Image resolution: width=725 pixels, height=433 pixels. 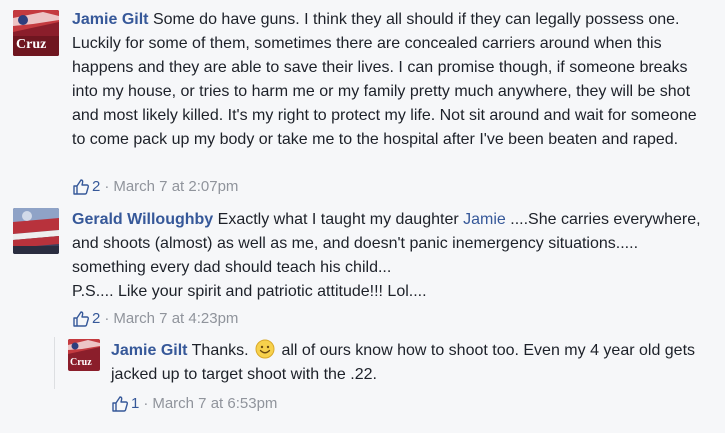 What do you see at coordinates (484, 219) in the screenshot?
I see `mention-link: Jamie` at bounding box center [484, 219].